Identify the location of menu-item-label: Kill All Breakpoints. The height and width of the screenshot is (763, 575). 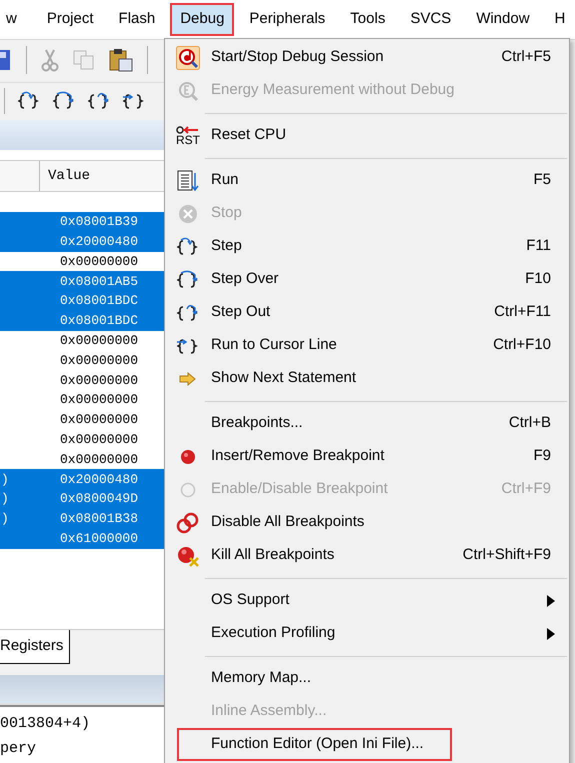
(272, 555).